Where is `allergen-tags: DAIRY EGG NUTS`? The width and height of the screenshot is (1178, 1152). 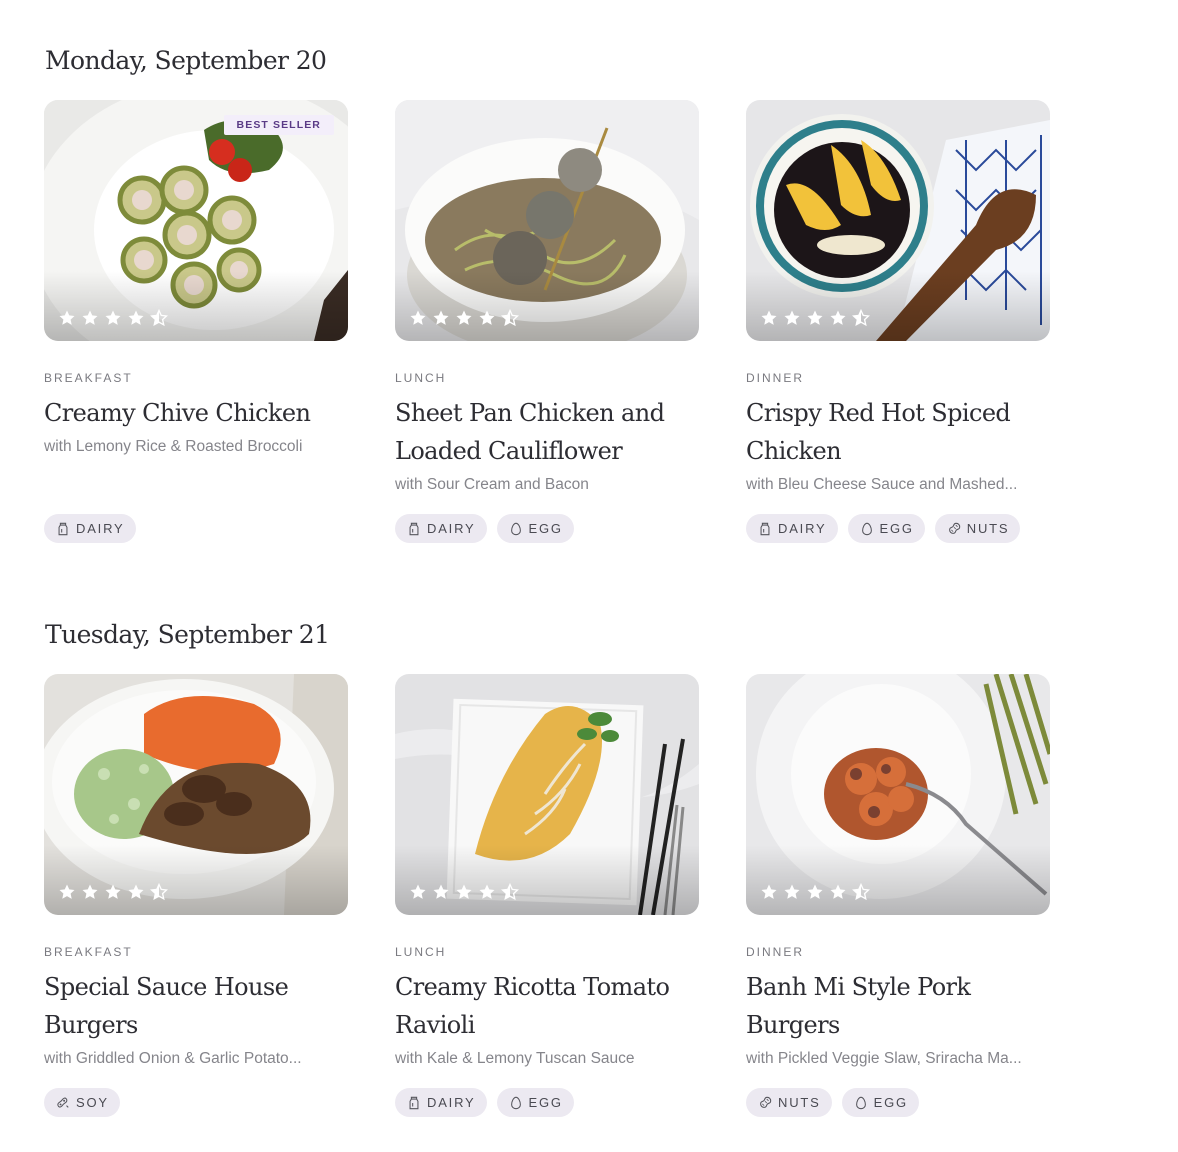 allergen-tags: DAIRY EGG NUTS is located at coordinates (883, 528).